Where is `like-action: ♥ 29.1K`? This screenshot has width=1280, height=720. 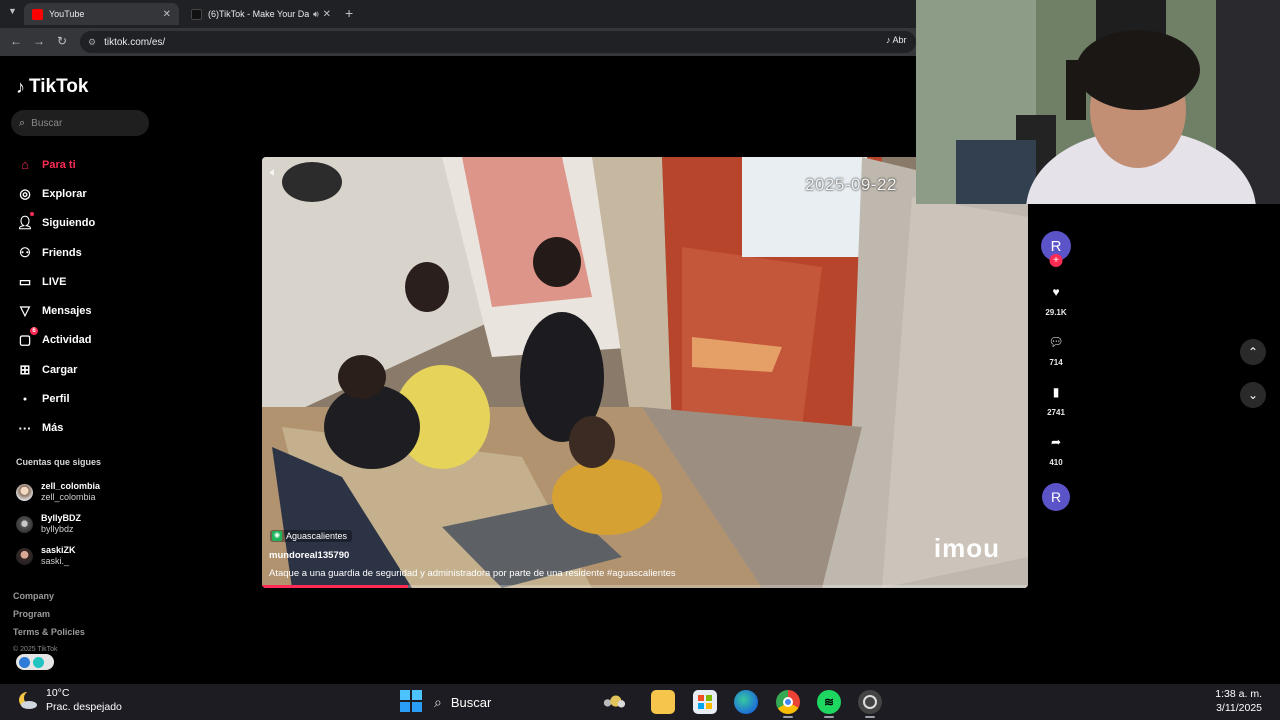
like-action: ♥ 29.1K is located at coordinates (1056, 299).